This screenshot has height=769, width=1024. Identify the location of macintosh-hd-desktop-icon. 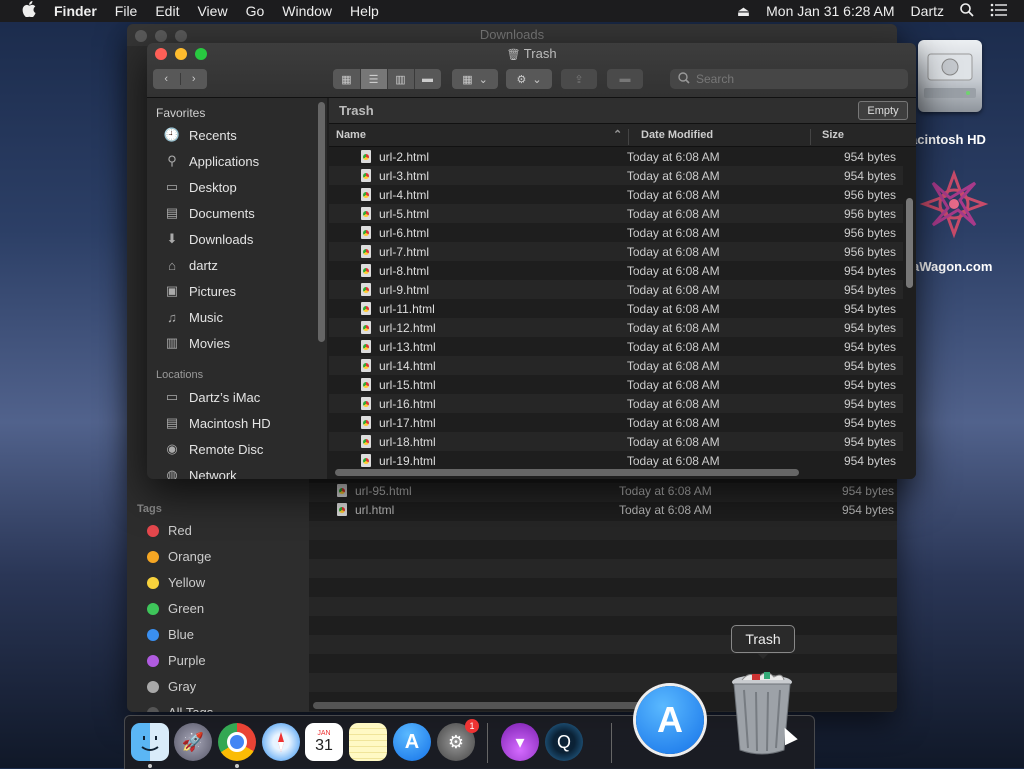
(950, 76).